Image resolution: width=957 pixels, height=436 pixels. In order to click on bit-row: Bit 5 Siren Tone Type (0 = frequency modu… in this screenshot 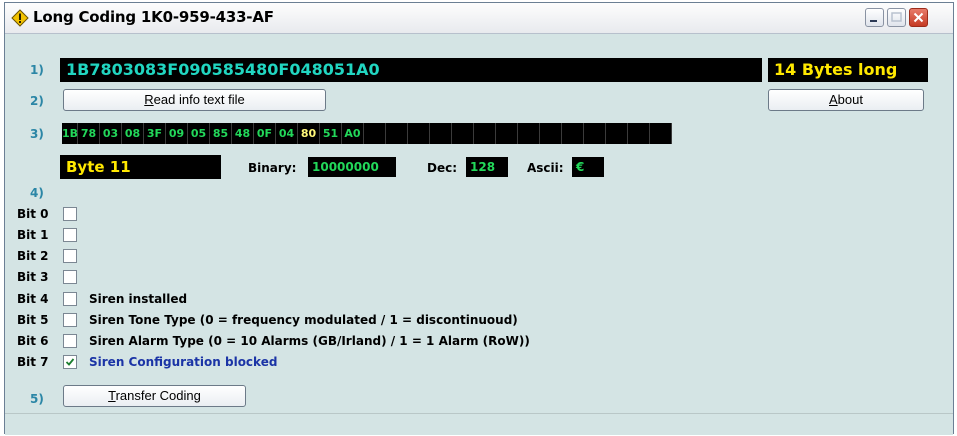, I will do `click(267, 320)`.